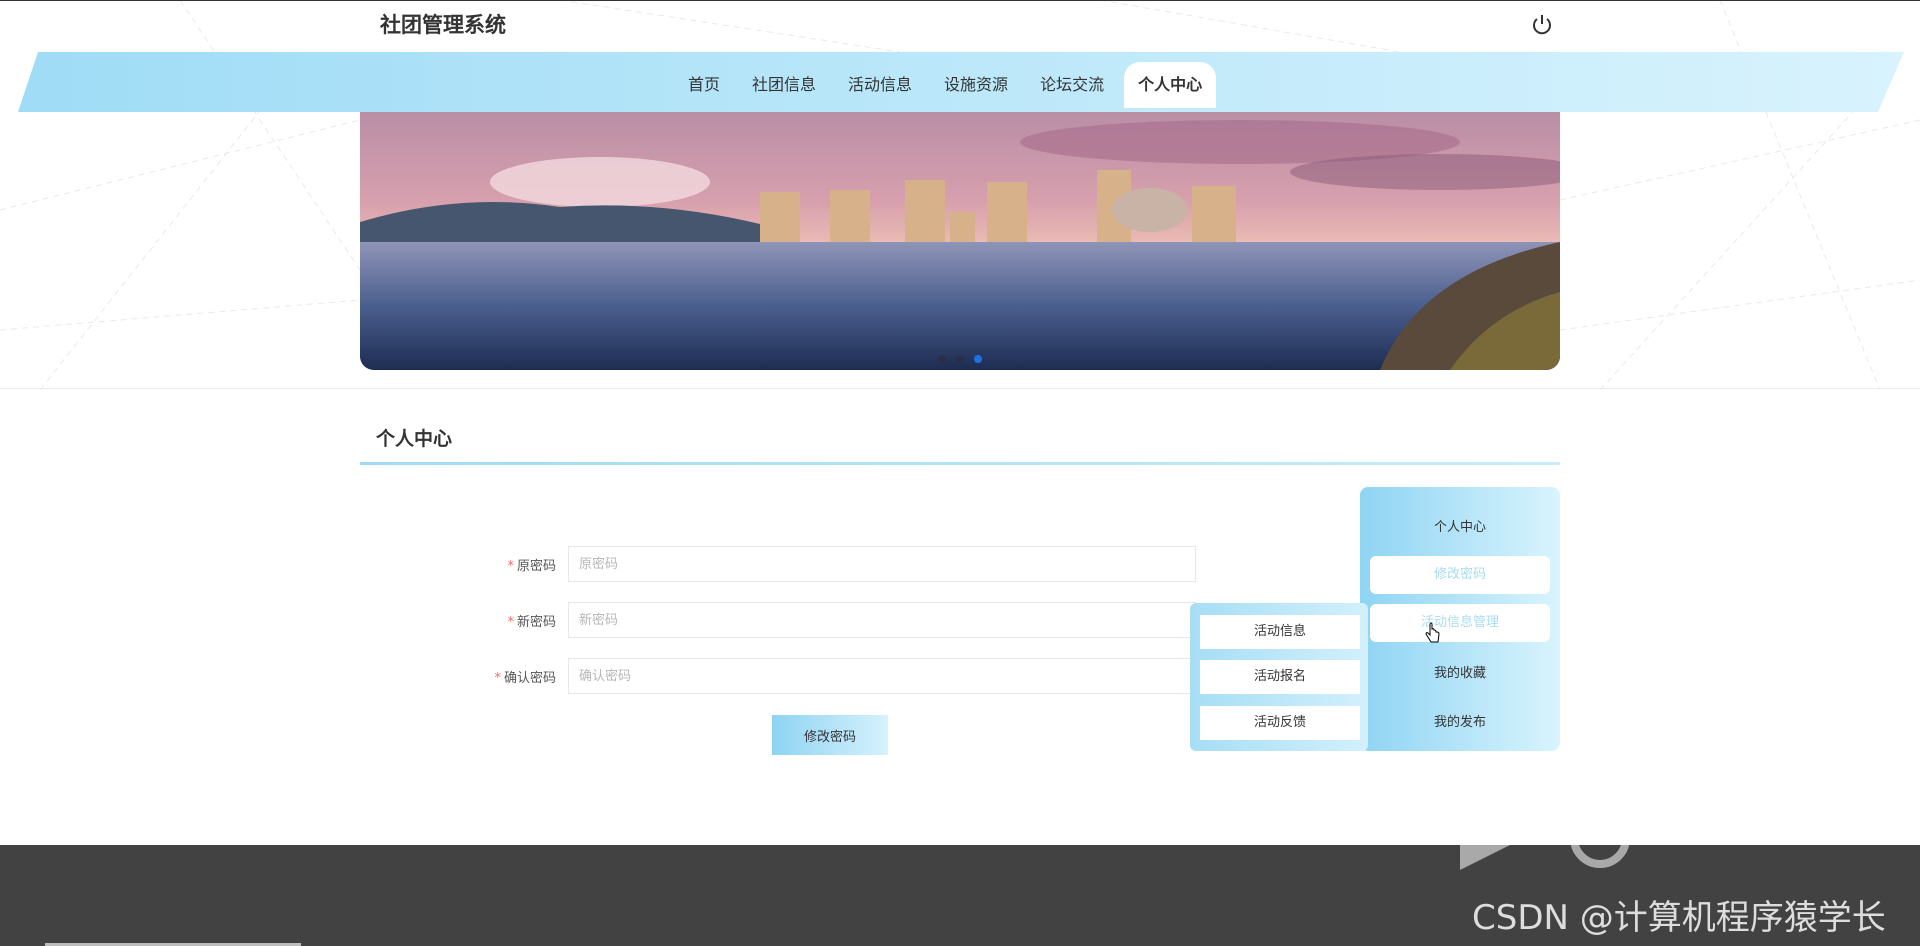 The width and height of the screenshot is (1920, 946). Describe the element at coordinates (1170, 85) in the screenshot. I see `nav-item-personal-center: 个人中心` at that location.